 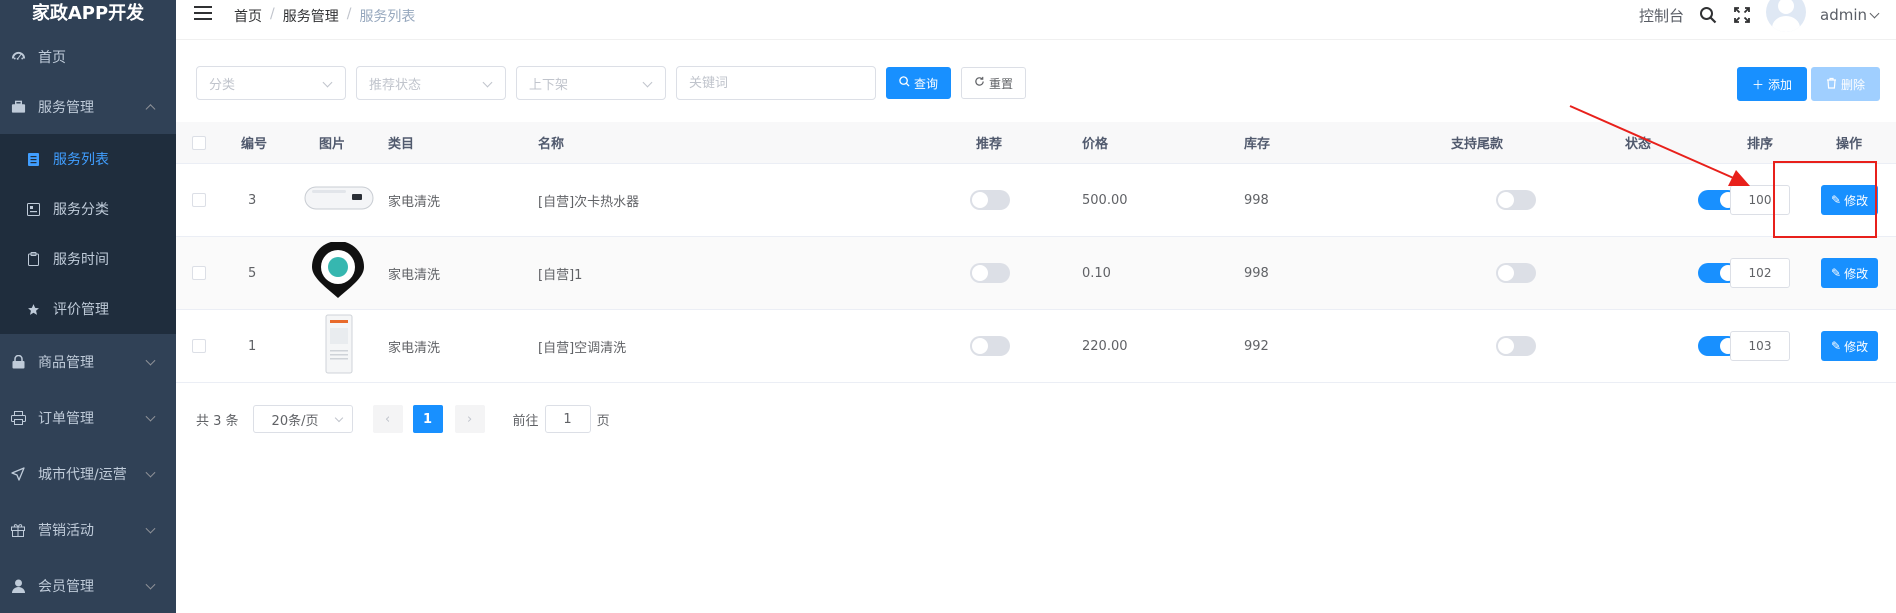 I want to click on page-number: 1, so click(x=427, y=419).